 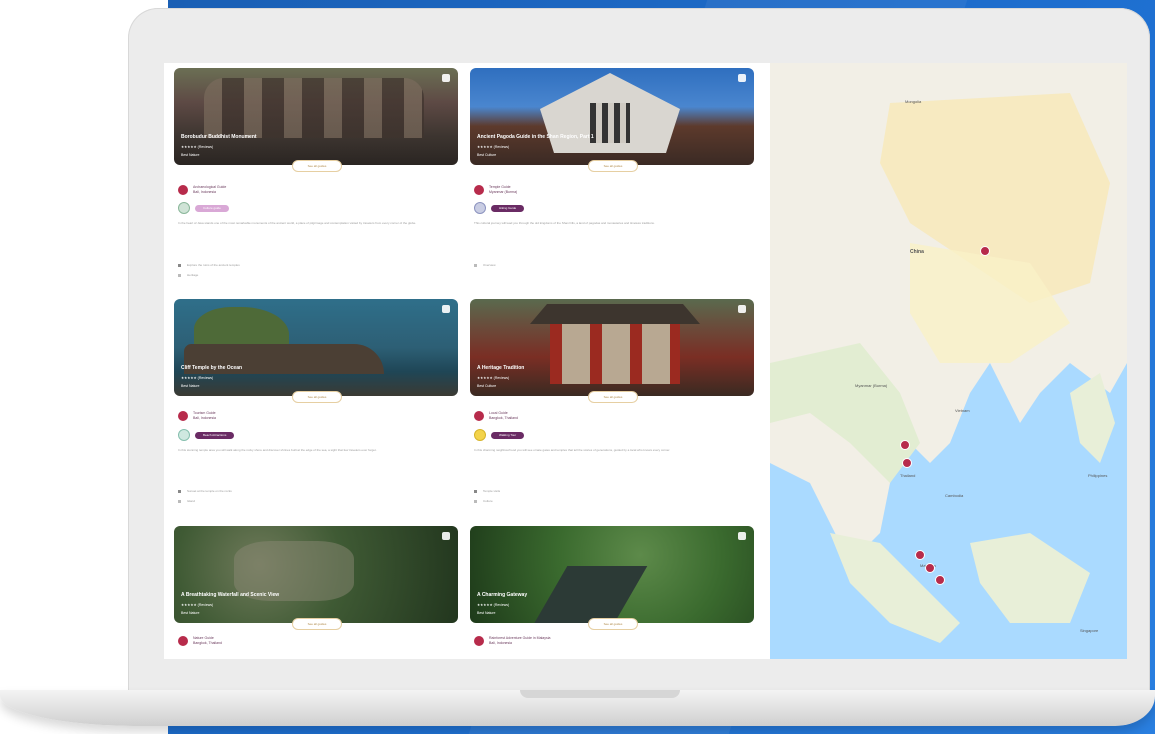 I want to click on card-title: Cliff Temple by the Ocean, so click(x=212, y=368).